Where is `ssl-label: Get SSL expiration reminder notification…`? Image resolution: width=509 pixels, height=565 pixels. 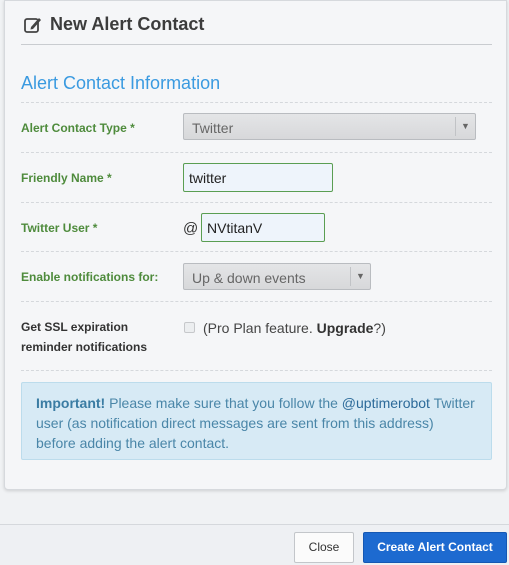
ssl-label: Get SSL expiration reminder notification… is located at coordinates (84, 337).